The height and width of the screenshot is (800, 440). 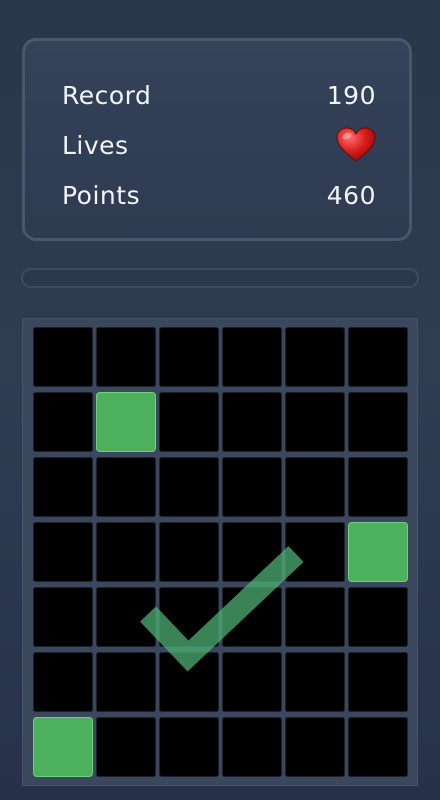 I want to click on record-row: Record 190, so click(x=219, y=95).